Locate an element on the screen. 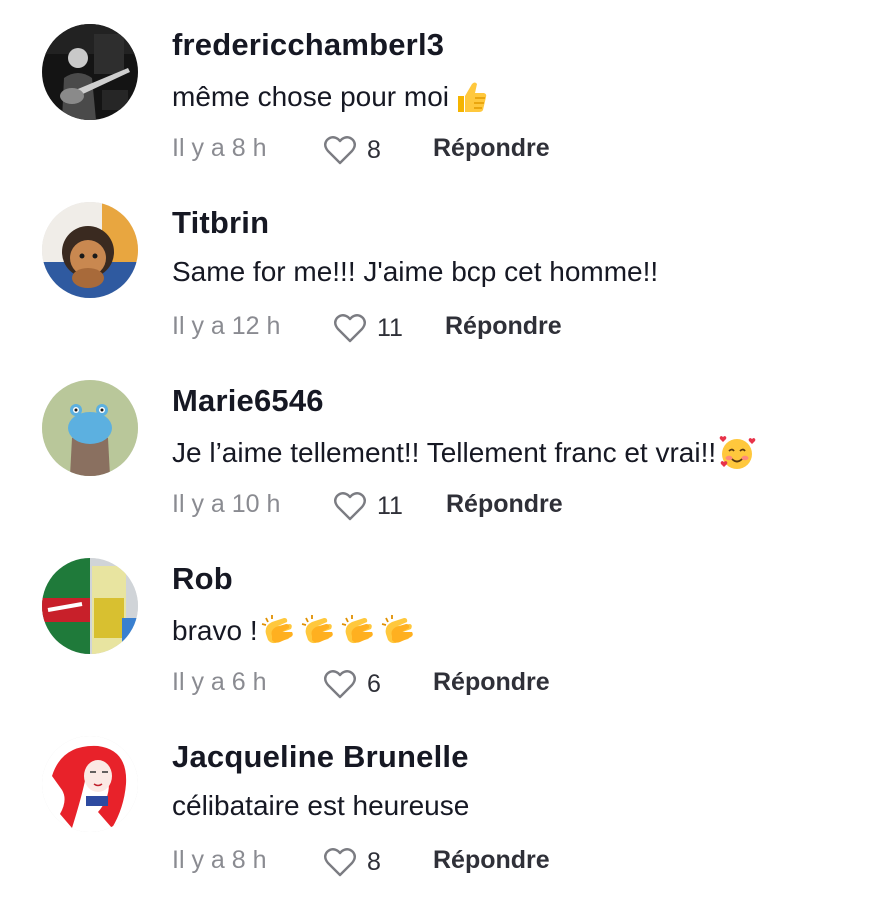  username: Titbrin is located at coordinates (220, 223).